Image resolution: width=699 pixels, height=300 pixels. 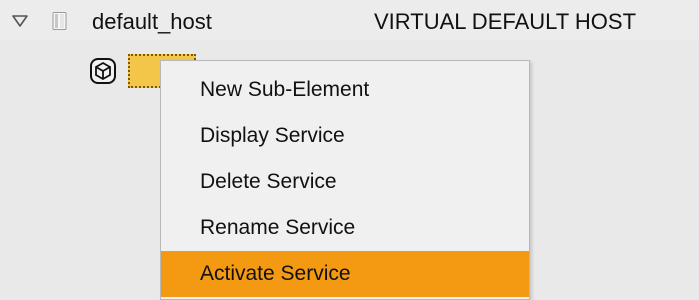 I want to click on menu-item-label: Activate Service, so click(x=275, y=273).